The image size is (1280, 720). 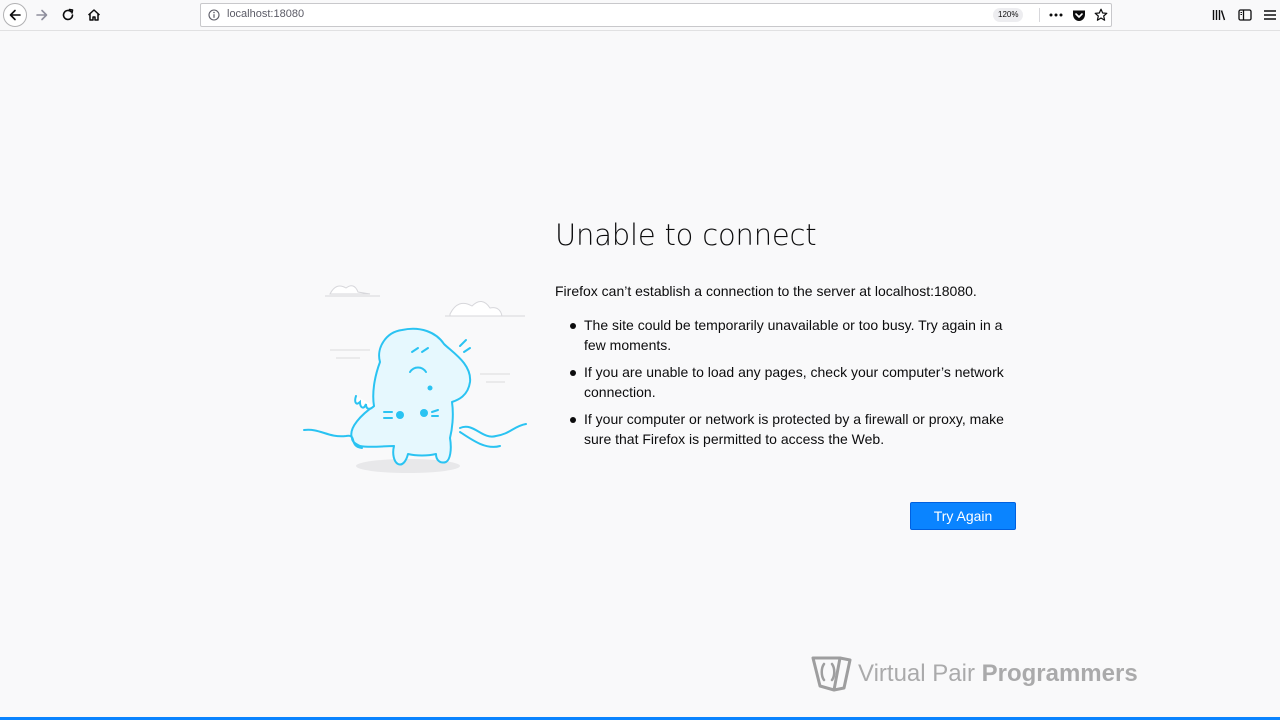 I want to click on back-arrow-icon, so click(x=15, y=15).